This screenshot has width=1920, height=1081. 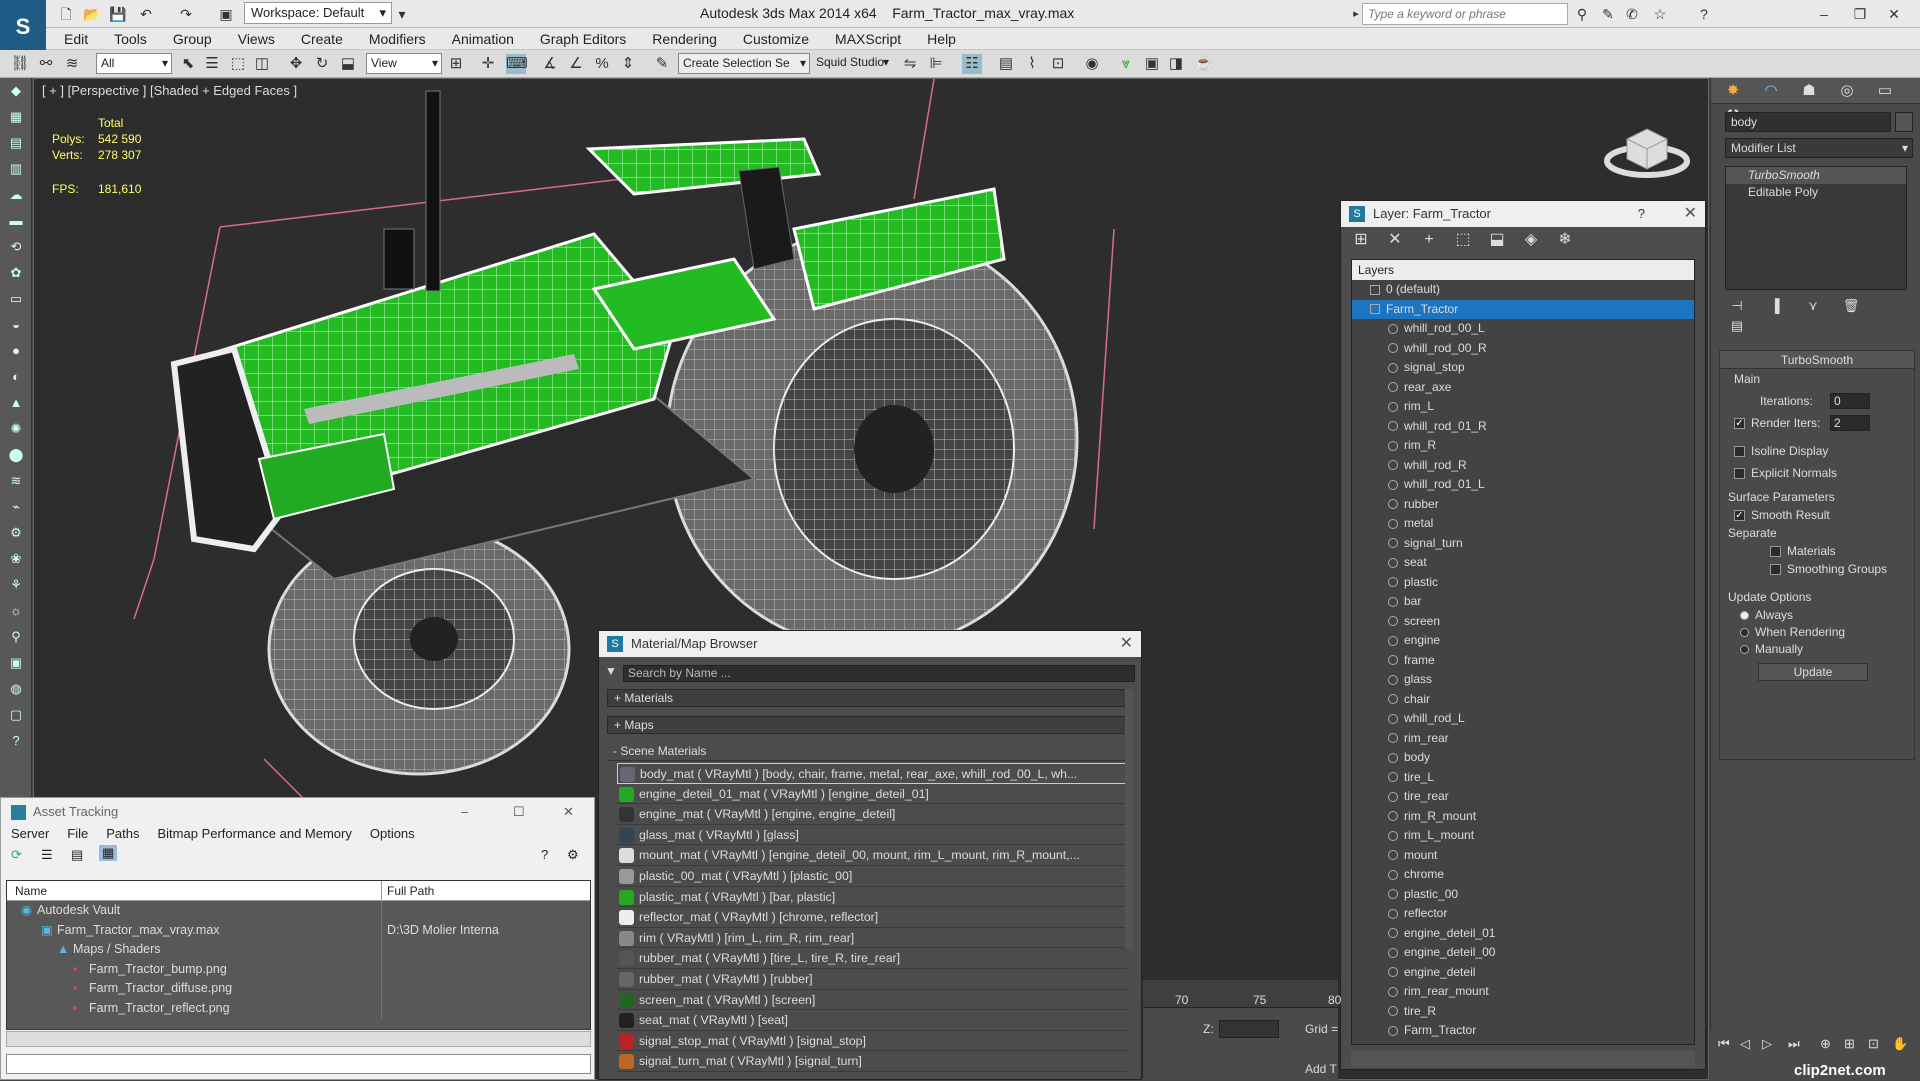 I want to click on layer-object-item: whill_rod_01_R, so click(x=1523, y=427).